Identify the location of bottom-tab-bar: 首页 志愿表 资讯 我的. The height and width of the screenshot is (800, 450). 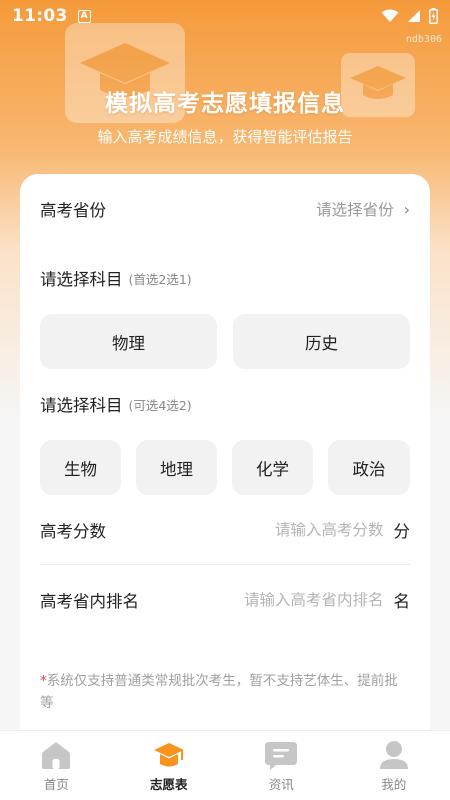
(225, 765).